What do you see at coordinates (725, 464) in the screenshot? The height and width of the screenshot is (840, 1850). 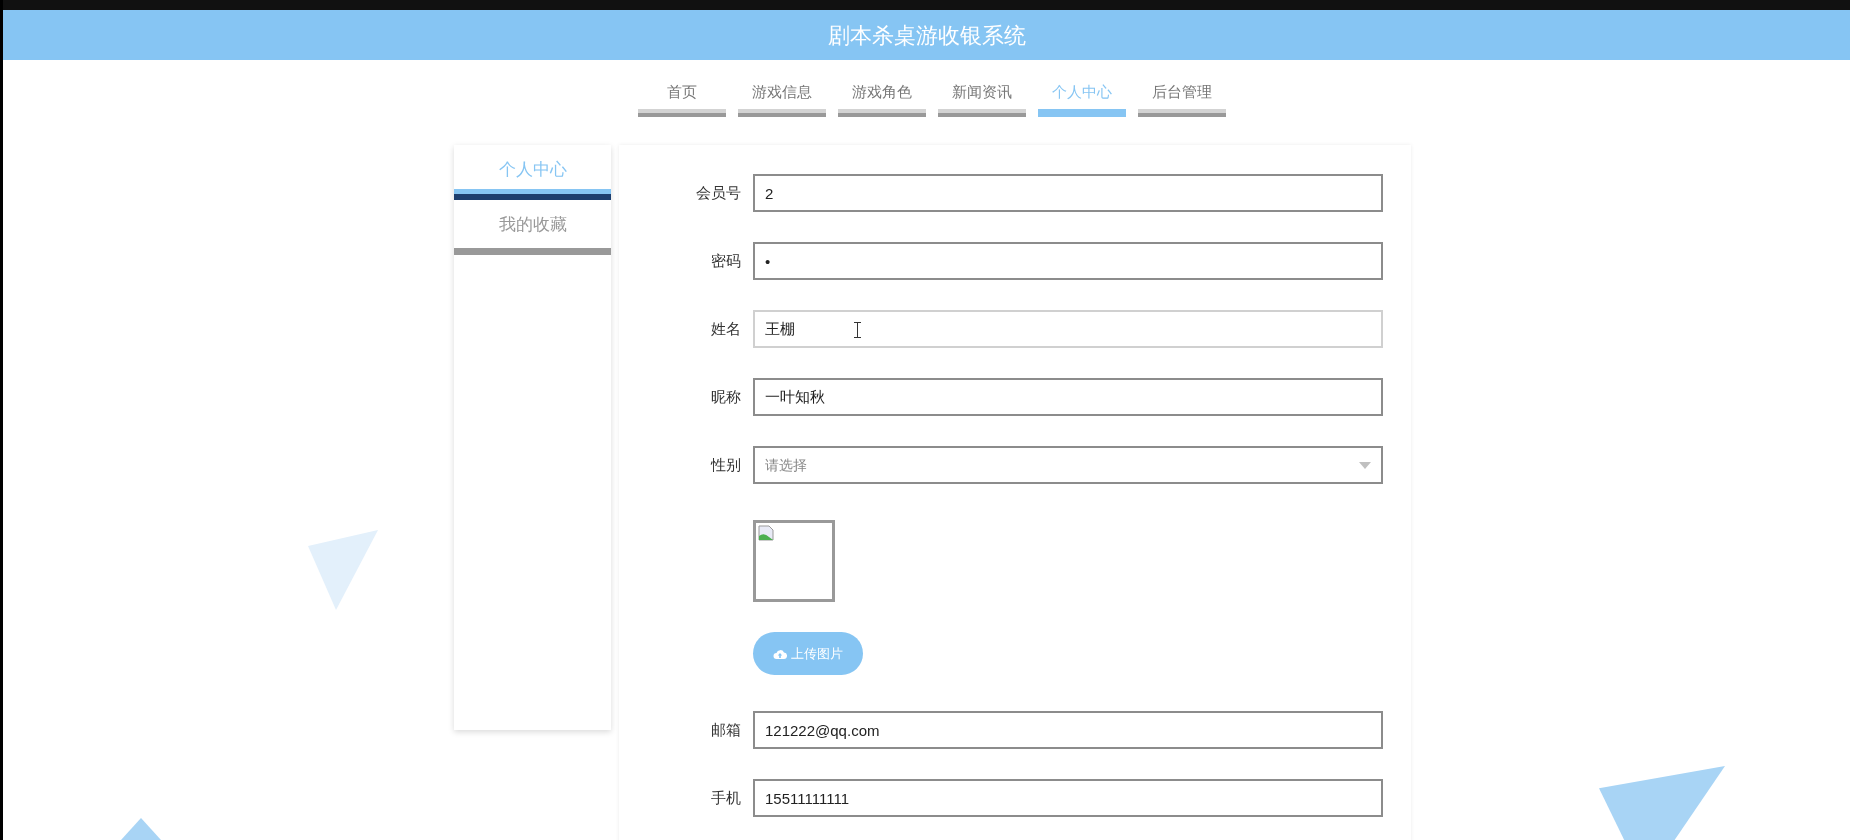 I see `field-label: 性别` at bounding box center [725, 464].